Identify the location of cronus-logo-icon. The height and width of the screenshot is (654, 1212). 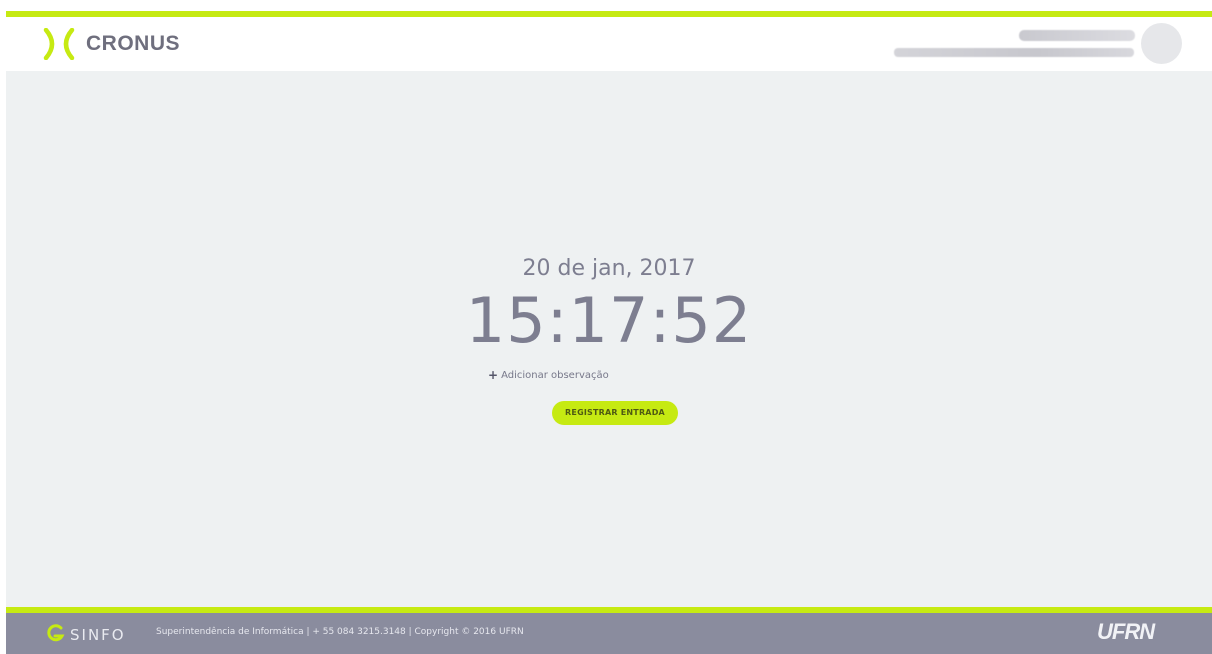
(60, 44).